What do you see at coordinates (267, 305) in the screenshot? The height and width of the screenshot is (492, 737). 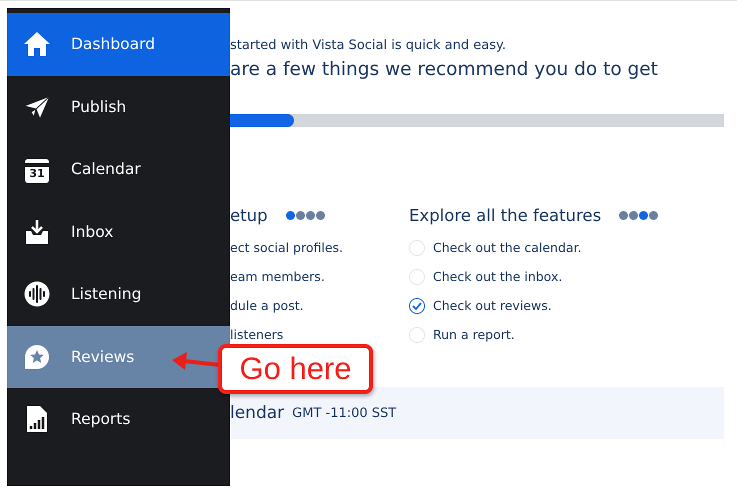 I see `task-label: dule a post.` at bounding box center [267, 305].